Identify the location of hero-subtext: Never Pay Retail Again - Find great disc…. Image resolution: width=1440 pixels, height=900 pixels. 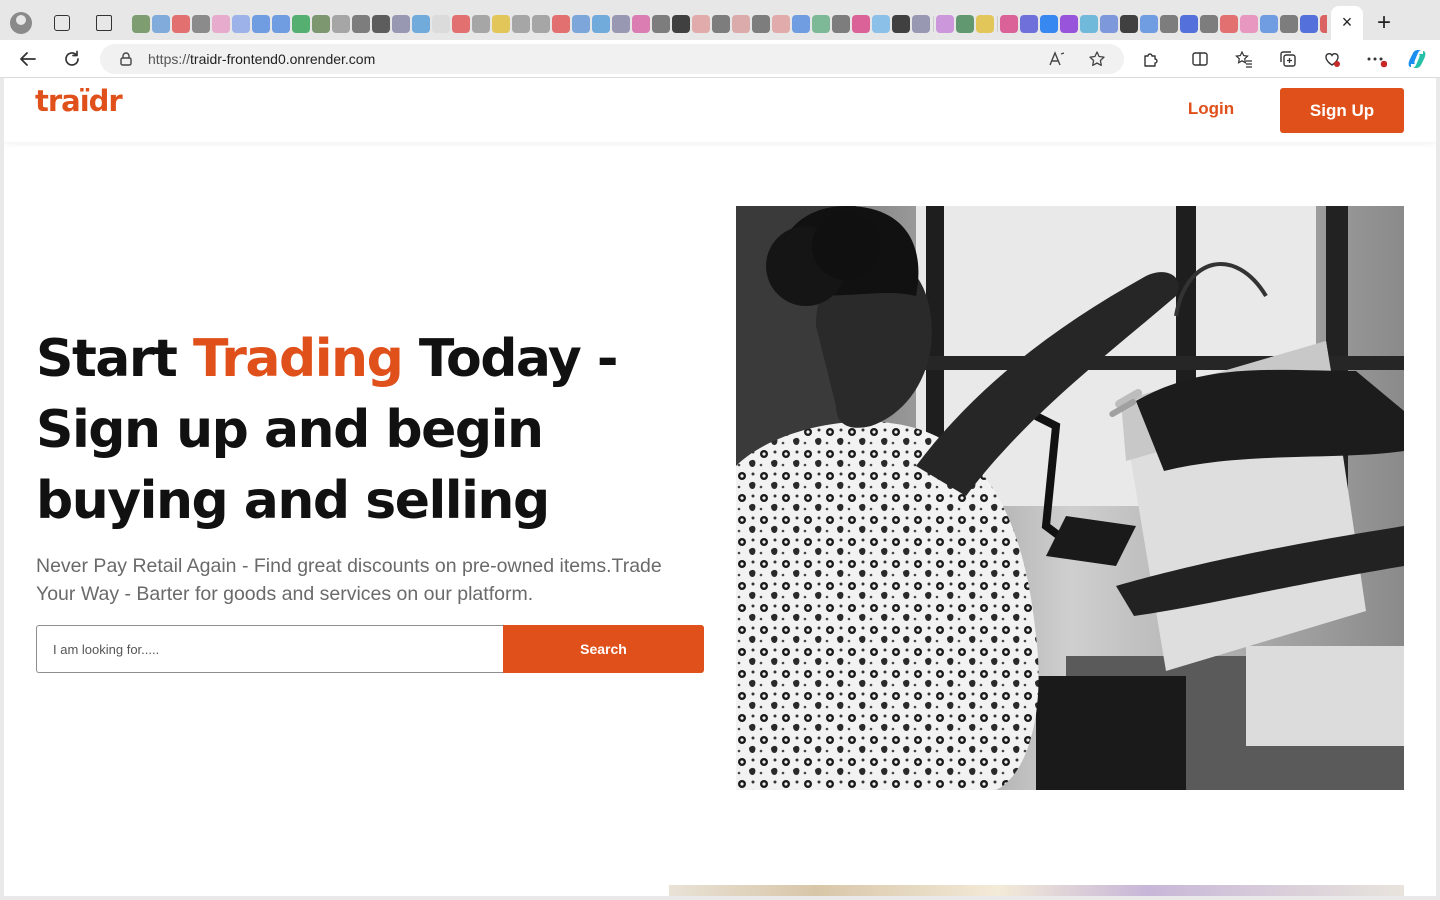
(349, 580).